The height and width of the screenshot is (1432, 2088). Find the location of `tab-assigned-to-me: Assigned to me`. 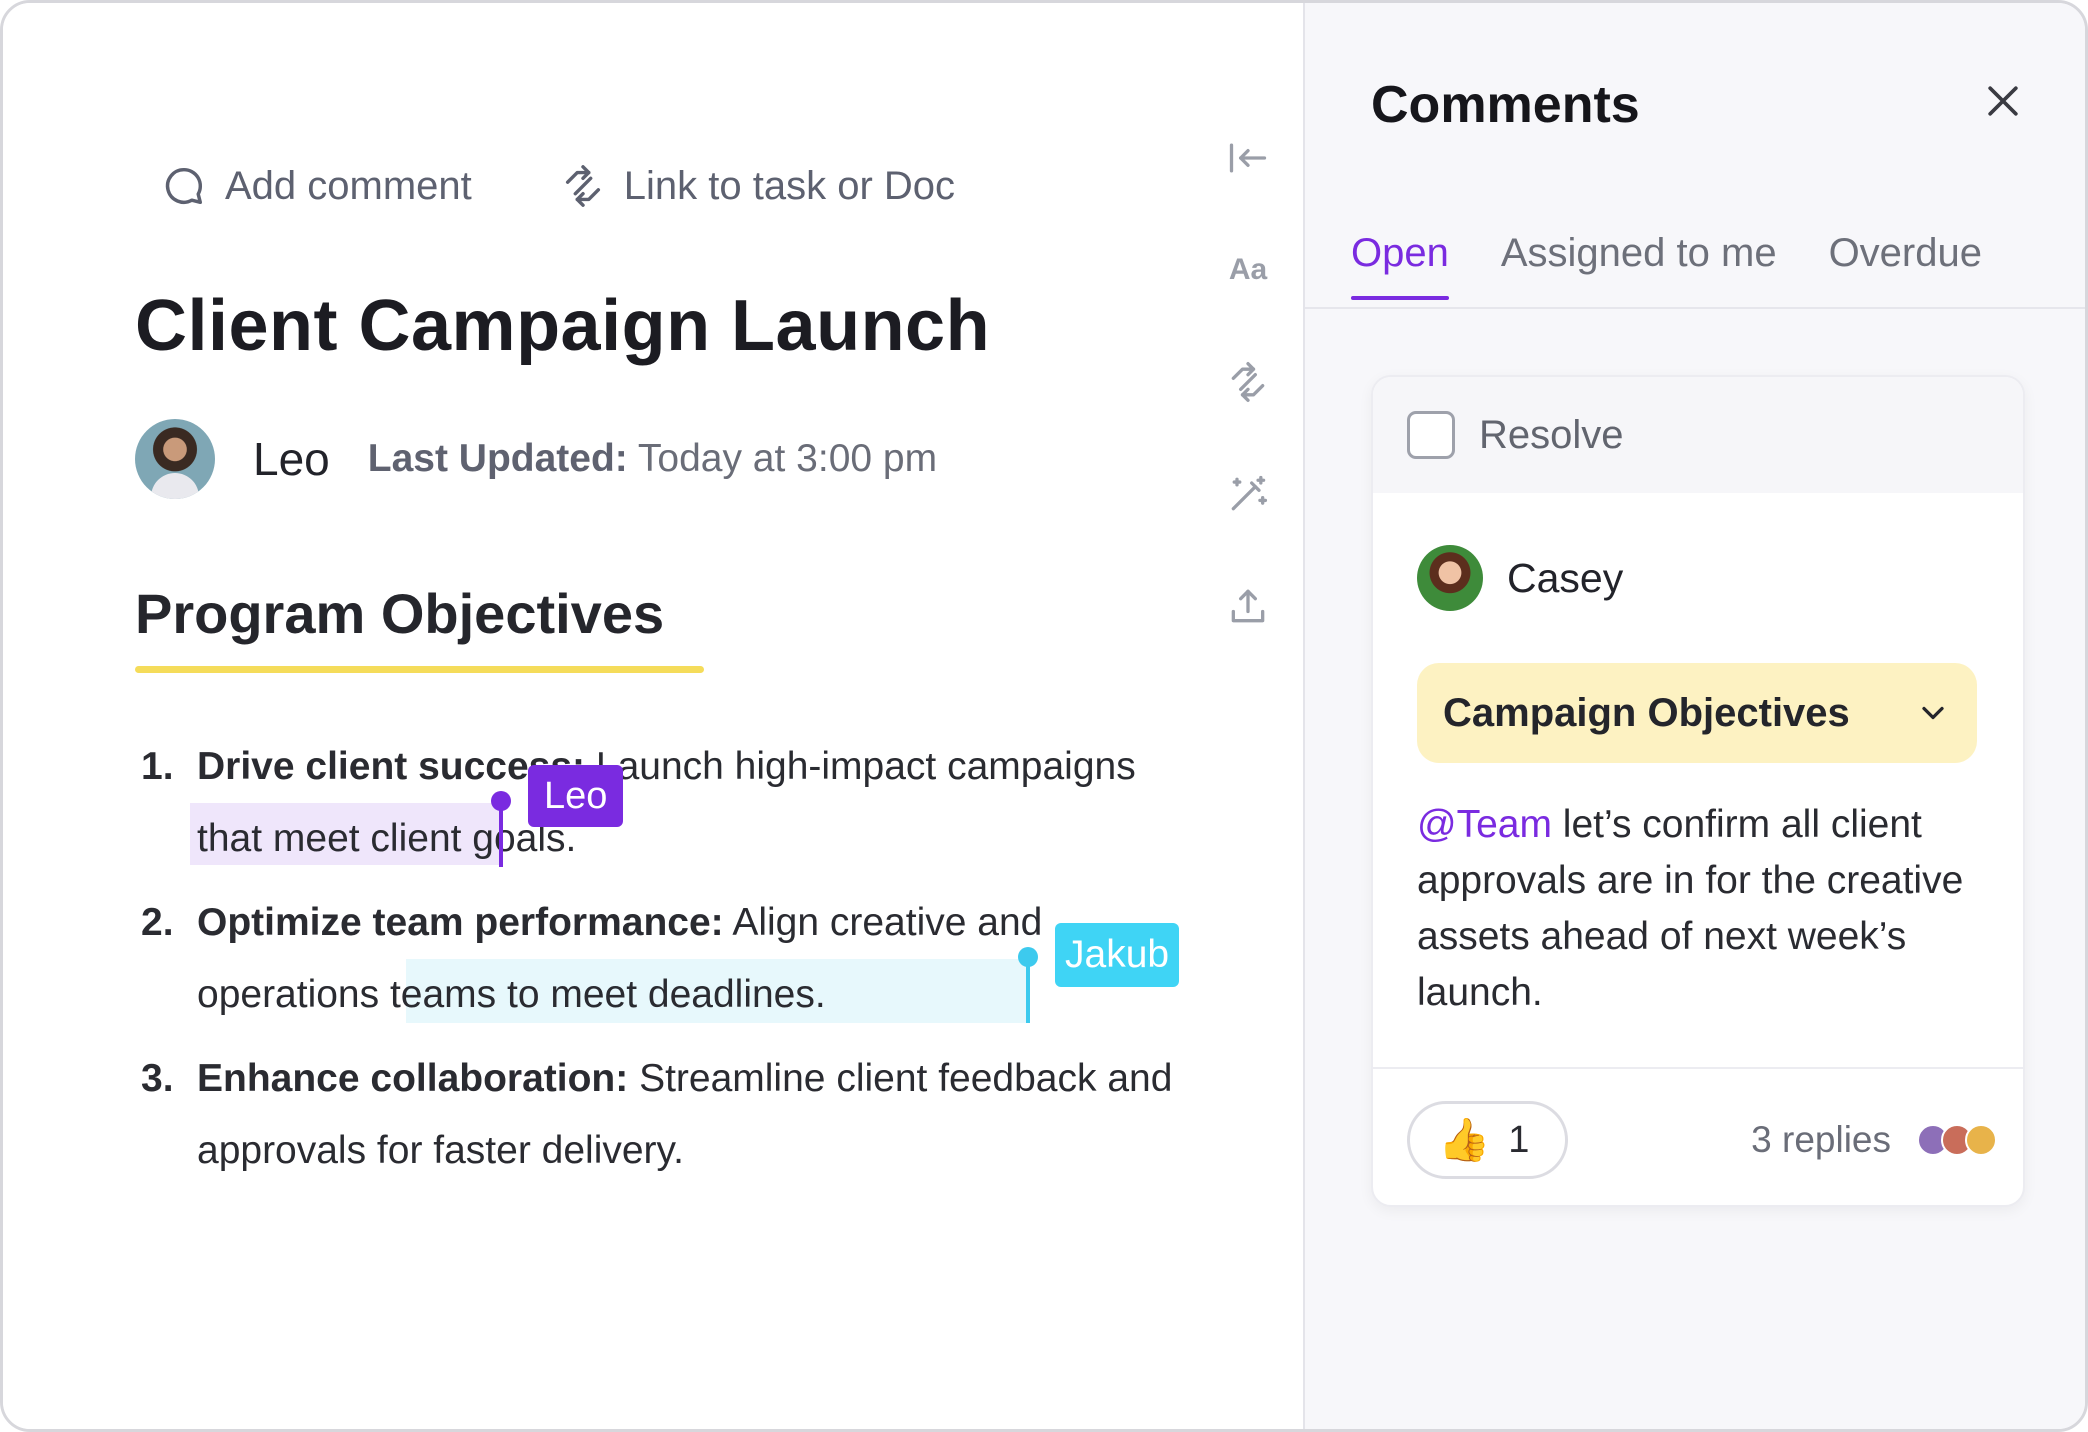

tab-assigned-to-me: Assigned to me is located at coordinates (1639, 265).